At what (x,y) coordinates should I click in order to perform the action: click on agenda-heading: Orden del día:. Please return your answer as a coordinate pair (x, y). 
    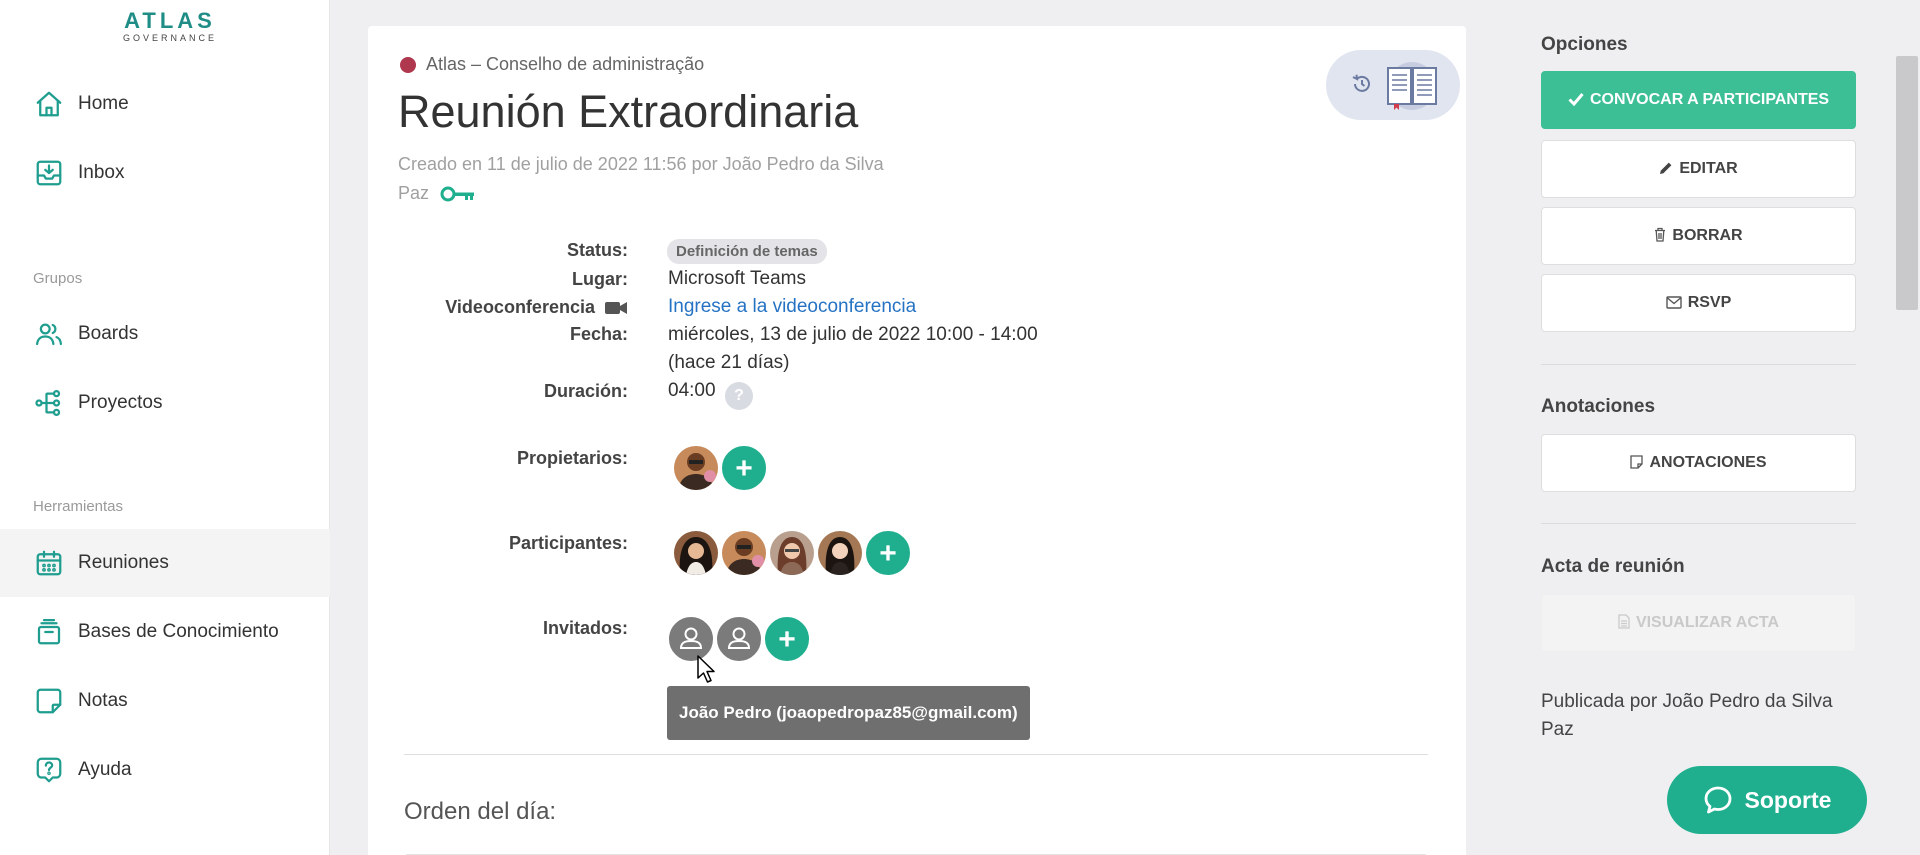
    Looking at the image, I should click on (480, 811).